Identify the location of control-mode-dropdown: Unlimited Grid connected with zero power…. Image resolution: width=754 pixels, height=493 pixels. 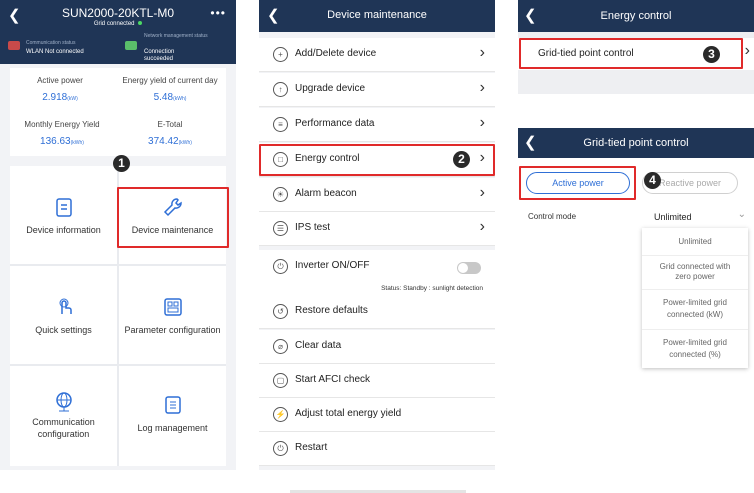
(695, 298).